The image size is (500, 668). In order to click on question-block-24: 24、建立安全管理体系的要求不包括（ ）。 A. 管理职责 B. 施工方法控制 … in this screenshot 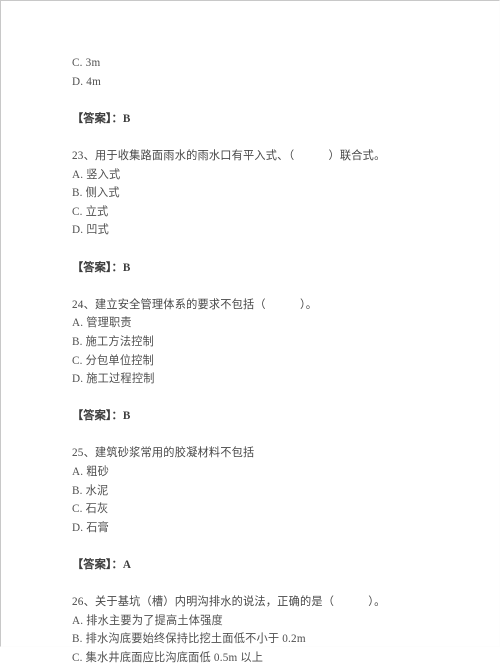, I will do `click(276, 342)`.